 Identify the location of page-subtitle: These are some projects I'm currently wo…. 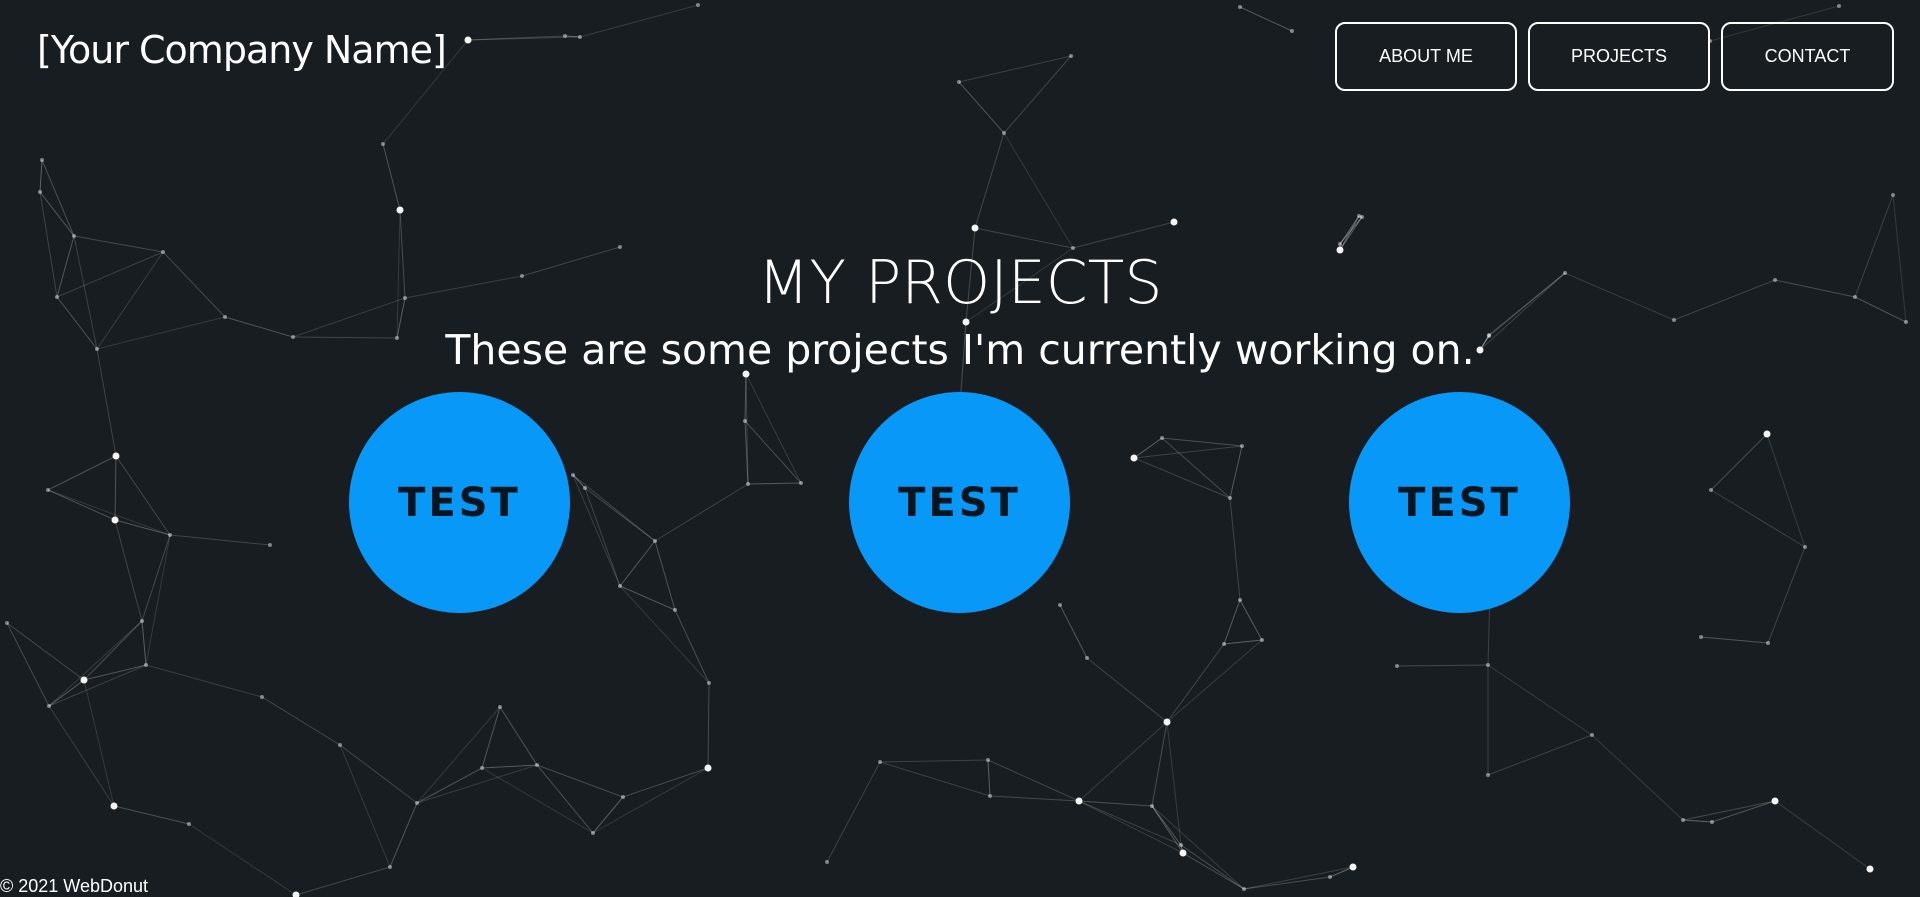
(960, 350).